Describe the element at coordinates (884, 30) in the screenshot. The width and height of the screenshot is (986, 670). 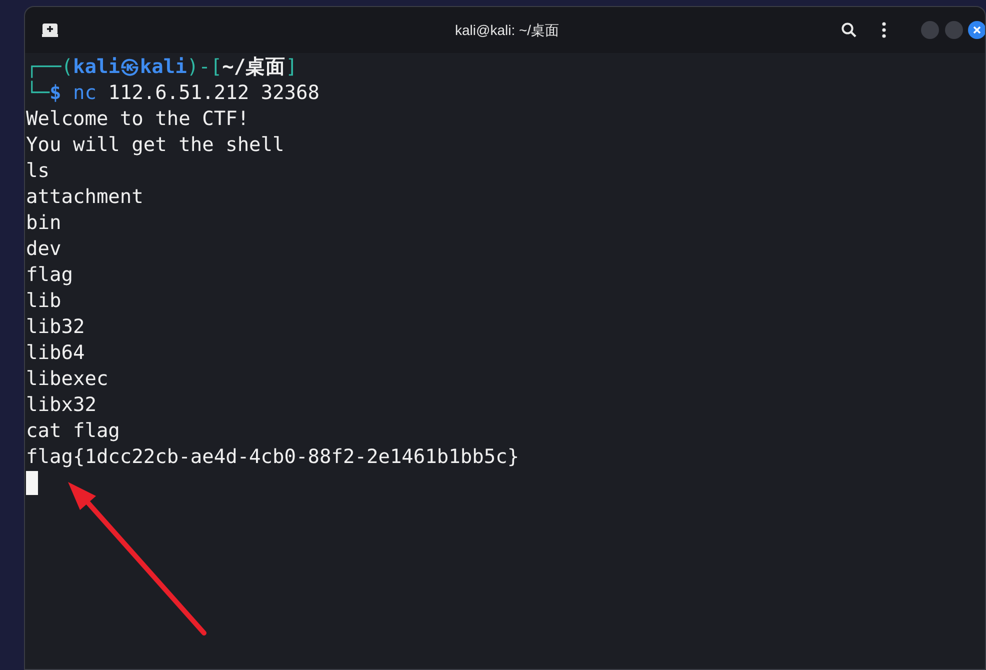
I see `menu-icon` at that location.